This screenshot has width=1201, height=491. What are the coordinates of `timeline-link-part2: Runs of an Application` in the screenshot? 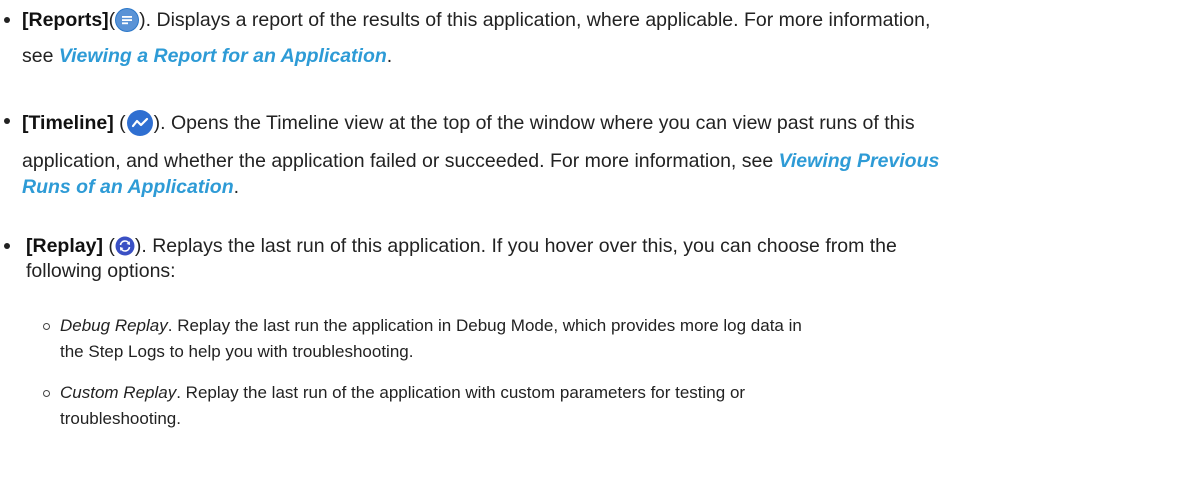 It's located at (128, 187).